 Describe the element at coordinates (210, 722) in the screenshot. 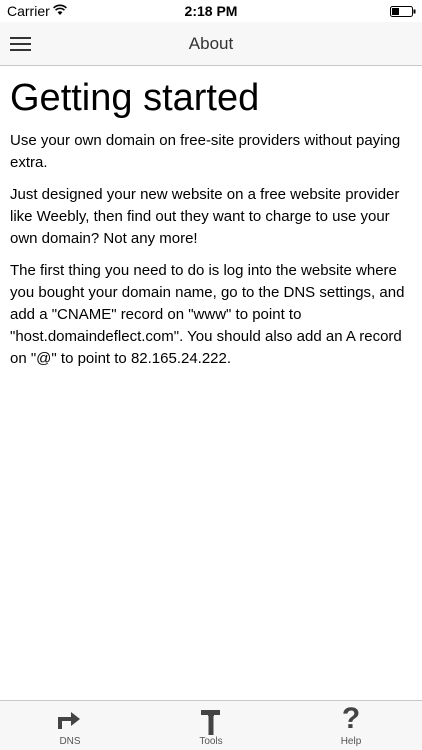

I see `hammer-icon` at that location.